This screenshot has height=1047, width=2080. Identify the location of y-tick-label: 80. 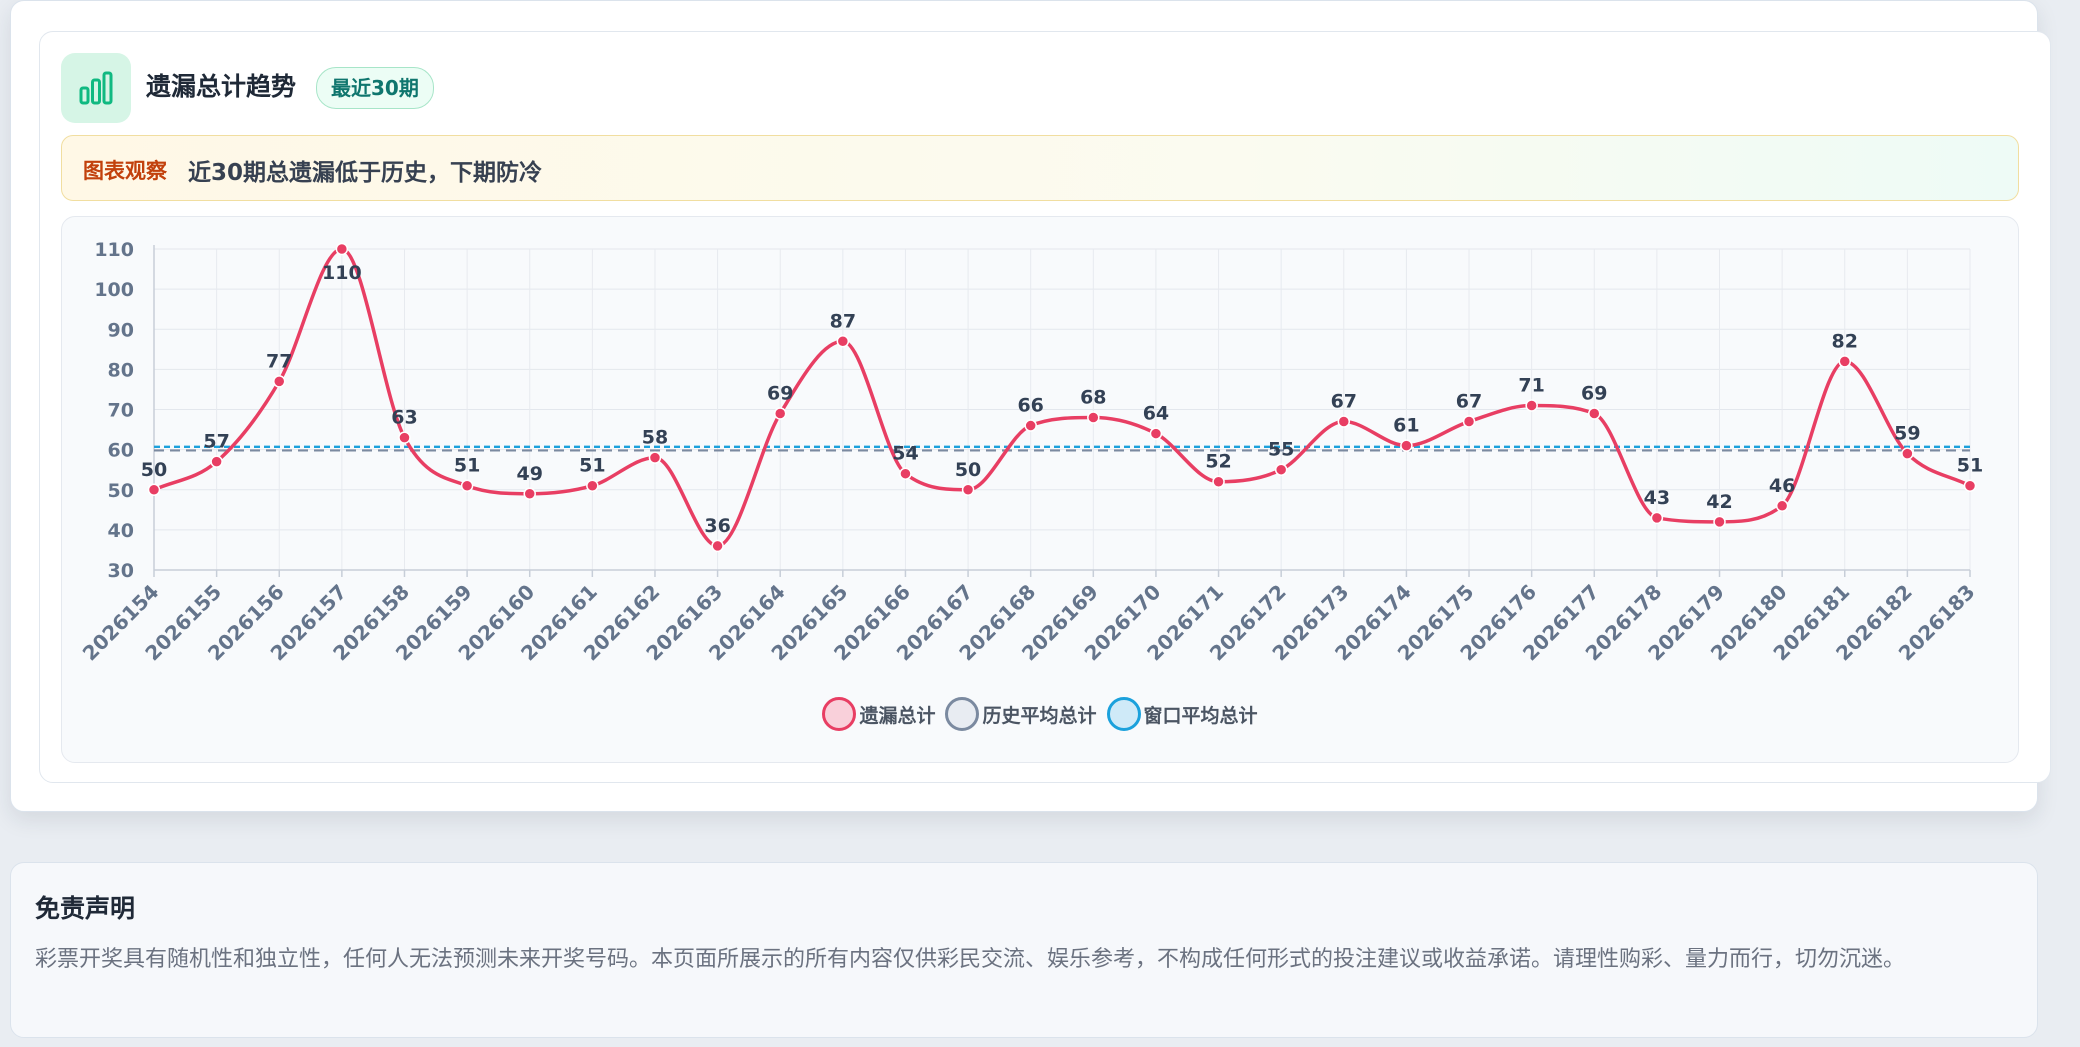
(121, 370).